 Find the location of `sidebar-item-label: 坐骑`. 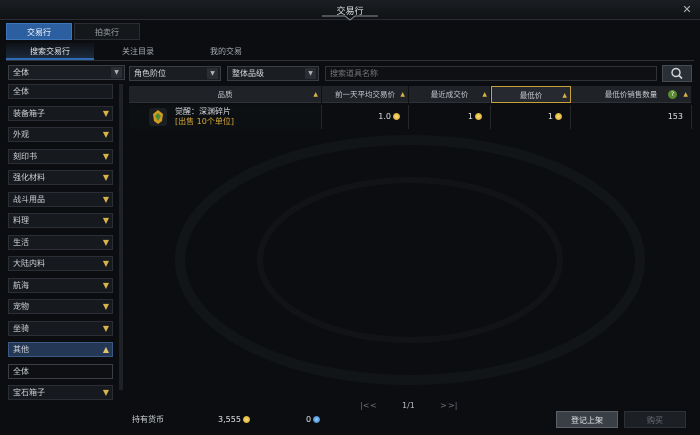

sidebar-item-label: 坐骑 is located at coordinates (21, 328).